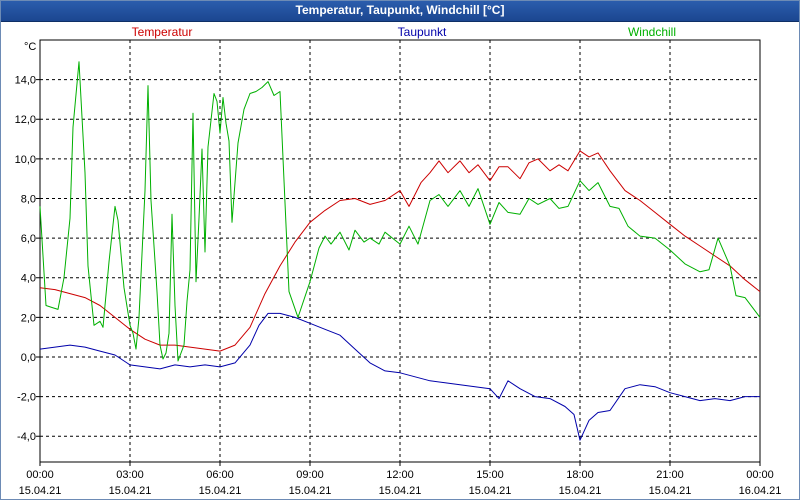  What do you see at coordinates (26, 437) in the screenshot?
I see `y-tick-label: -4,0` at bounding box center [26, 437].